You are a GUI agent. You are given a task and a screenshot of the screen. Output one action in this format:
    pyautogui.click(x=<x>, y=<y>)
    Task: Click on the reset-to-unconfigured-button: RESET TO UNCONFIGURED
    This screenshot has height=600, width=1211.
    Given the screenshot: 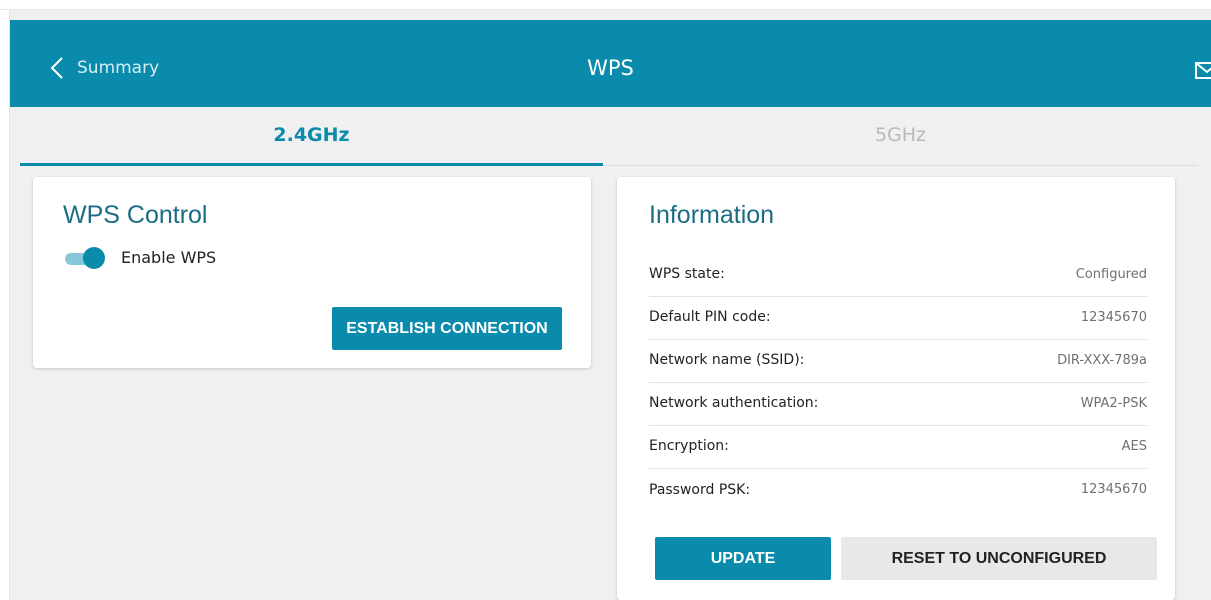 What is the action you would take?
    pyautogui.click(x=999, y=558)
    